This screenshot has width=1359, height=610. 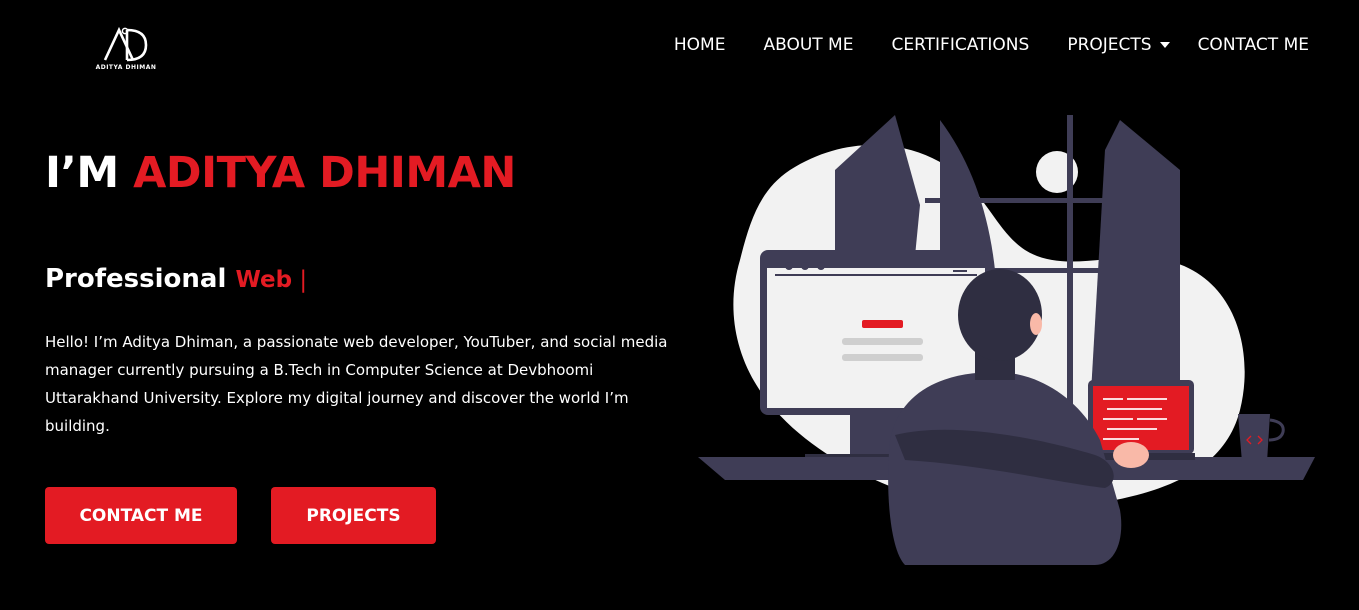 What do you see at coordinates (125, 44) in the screenshot?
I see `ad-monogram-logo-icon` at bounding box center [125, 44].